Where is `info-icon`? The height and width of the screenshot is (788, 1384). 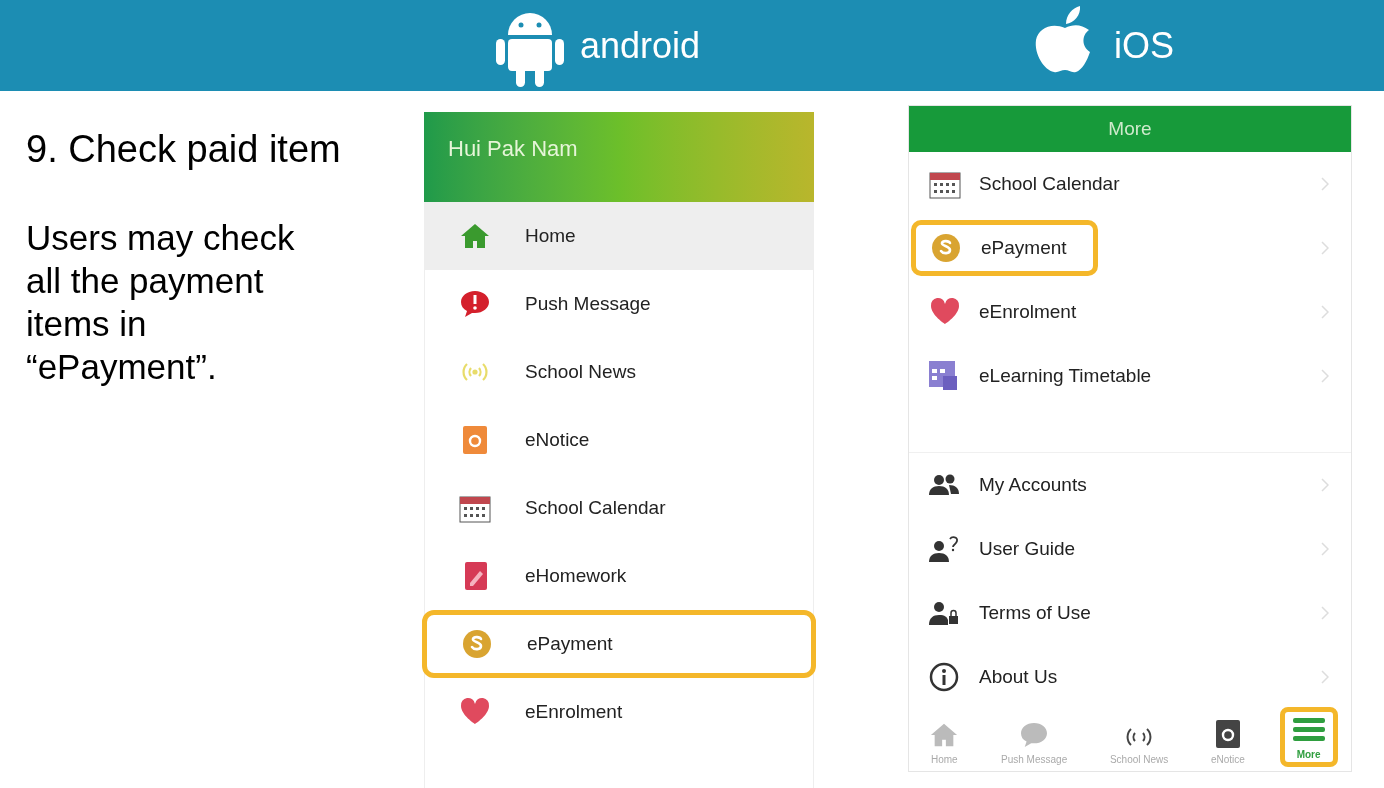 info-icon is located at coordinates (944, 677).